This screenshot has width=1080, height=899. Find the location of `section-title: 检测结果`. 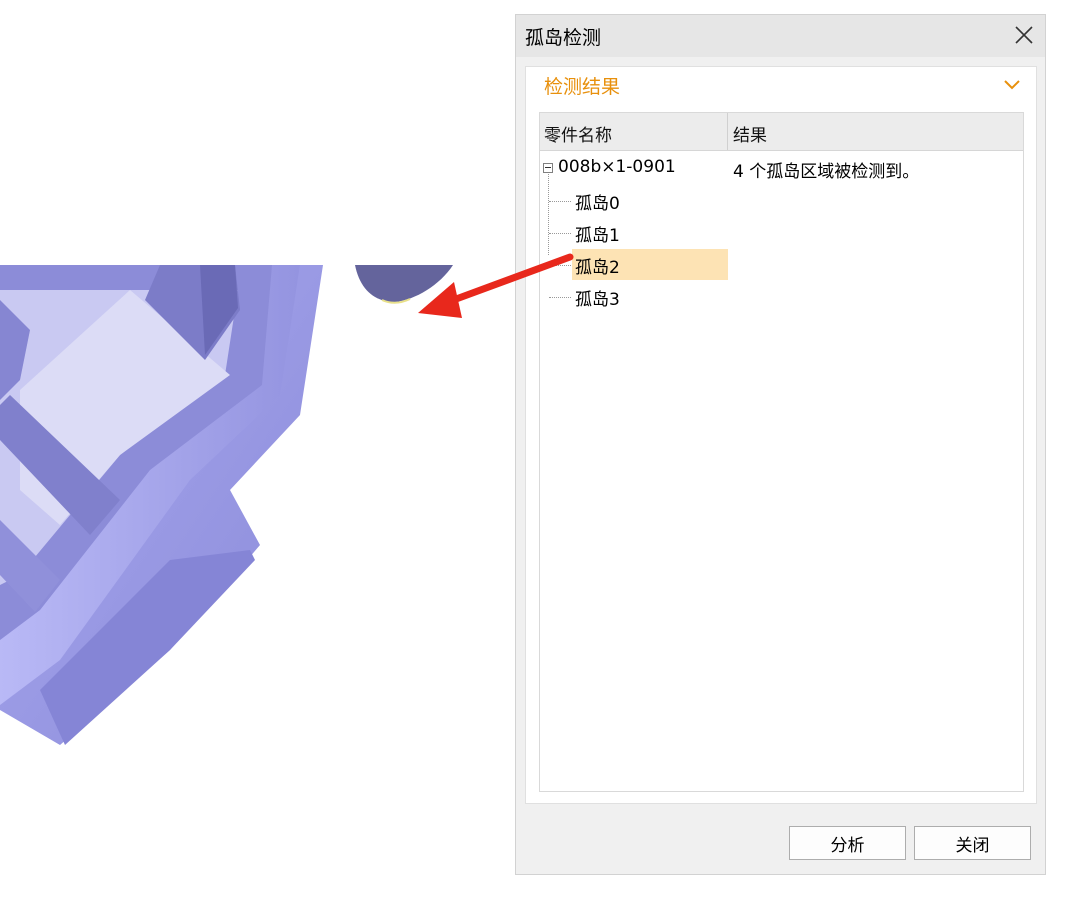

section-title: 检测结果 is located at coordinates (582, 85).